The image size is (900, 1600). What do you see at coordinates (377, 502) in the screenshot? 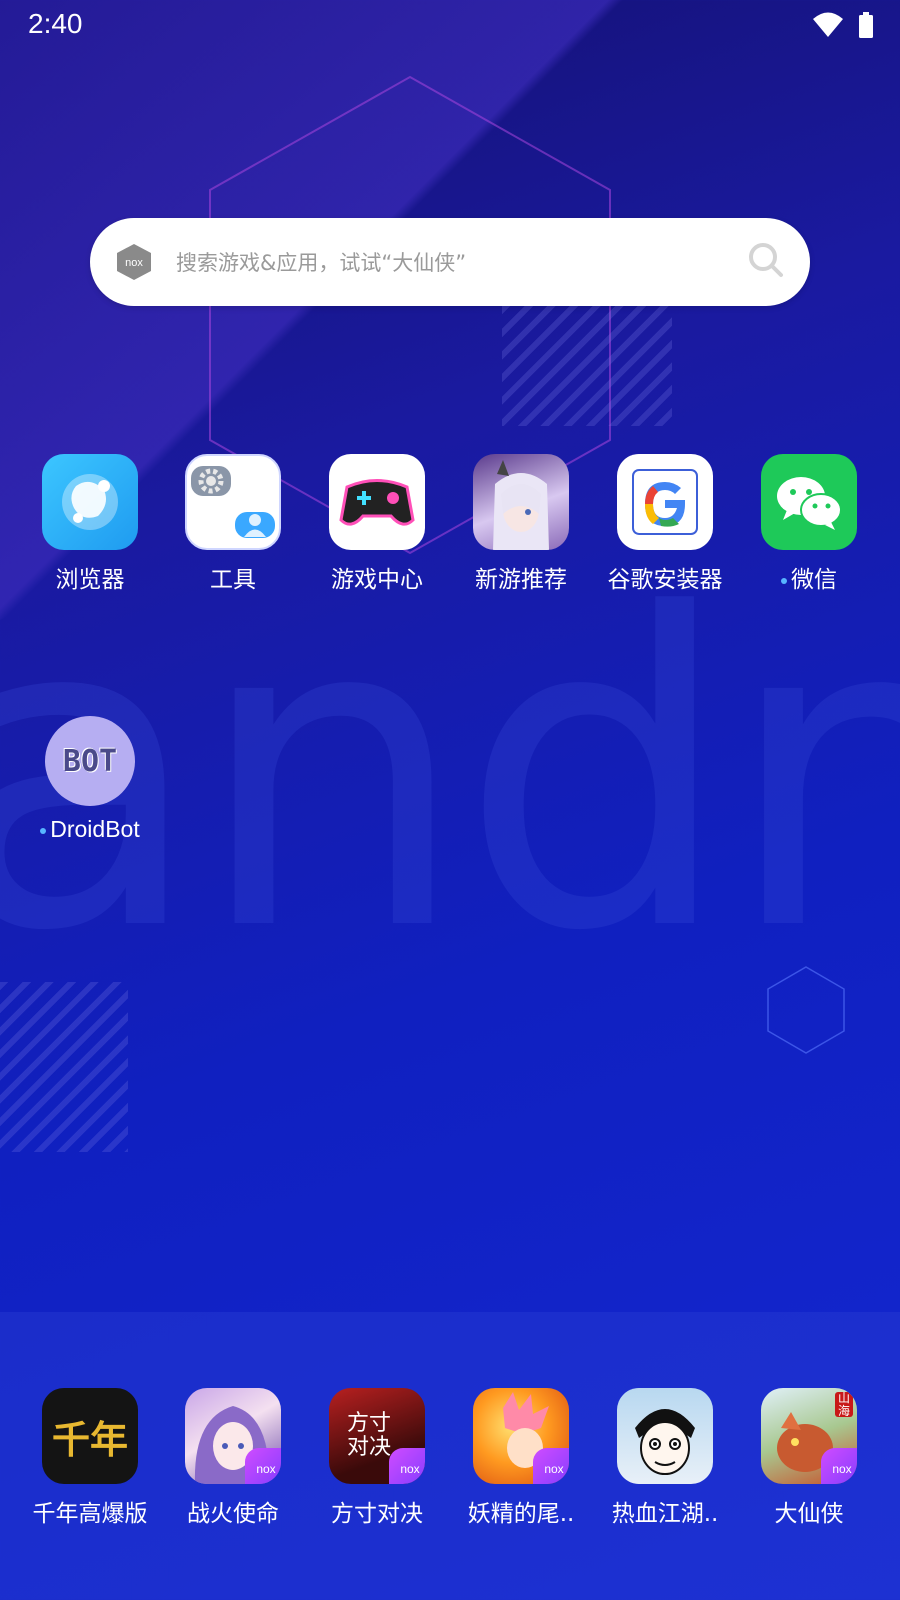
I see `game-center-icon` at bounding box center [377, 502].